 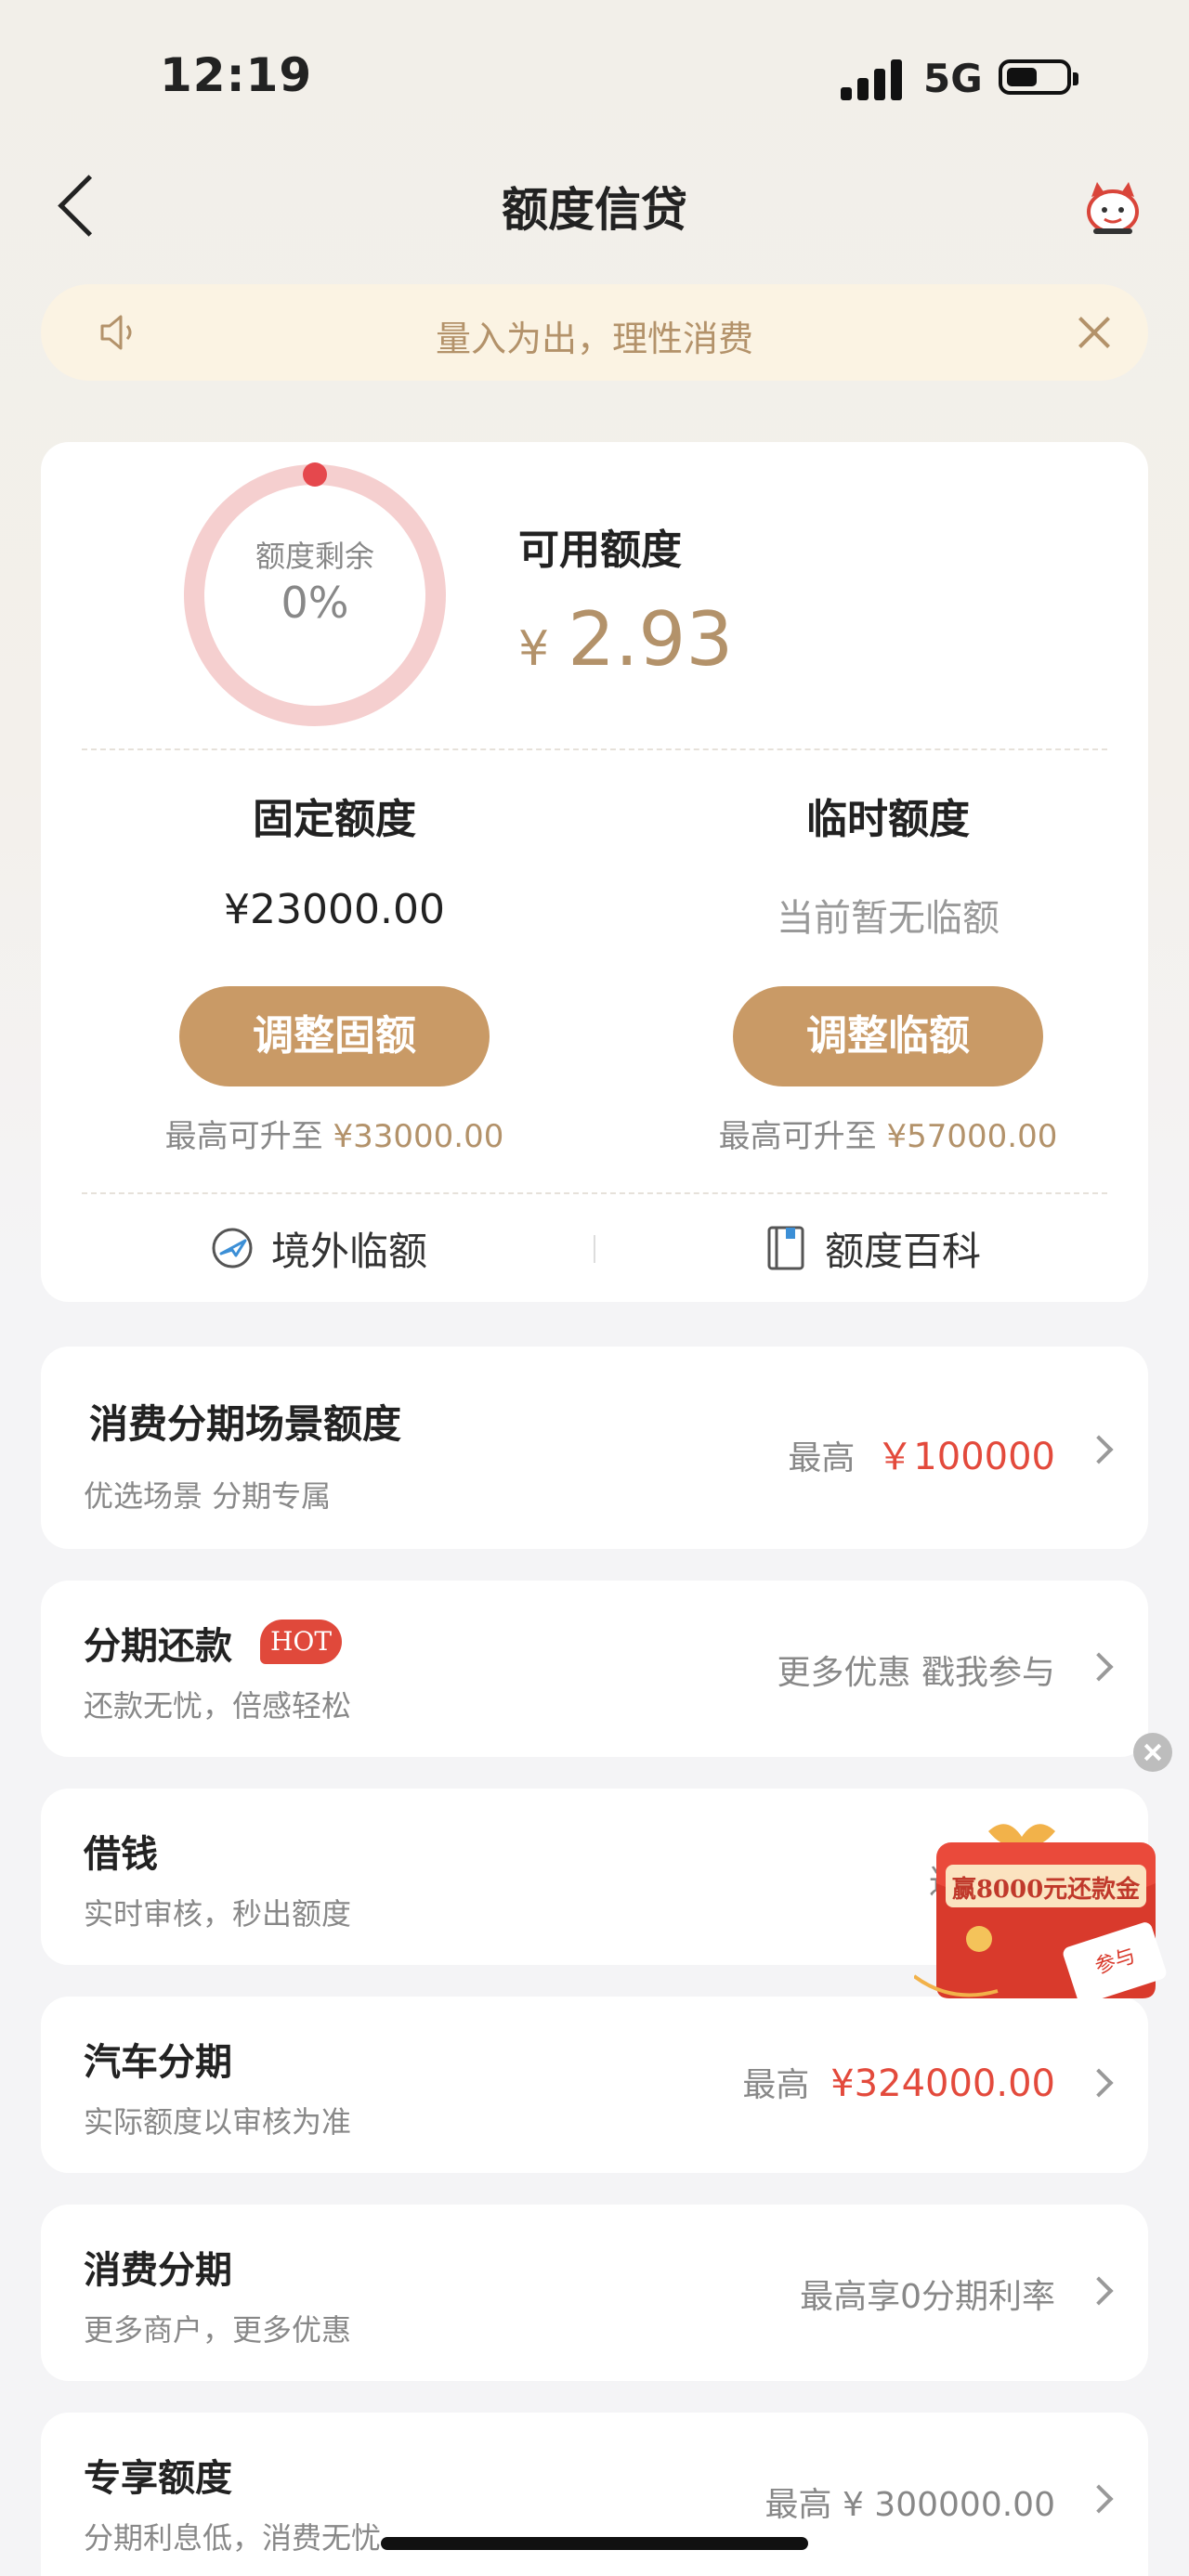 What do you see at coordinates (594, 1448) in the screenshot?
I see `list-row-scene-quota: 消费分期场景额度 优选场景 分期专属 最高 ￥100000` at bounding box center [594, 1448].